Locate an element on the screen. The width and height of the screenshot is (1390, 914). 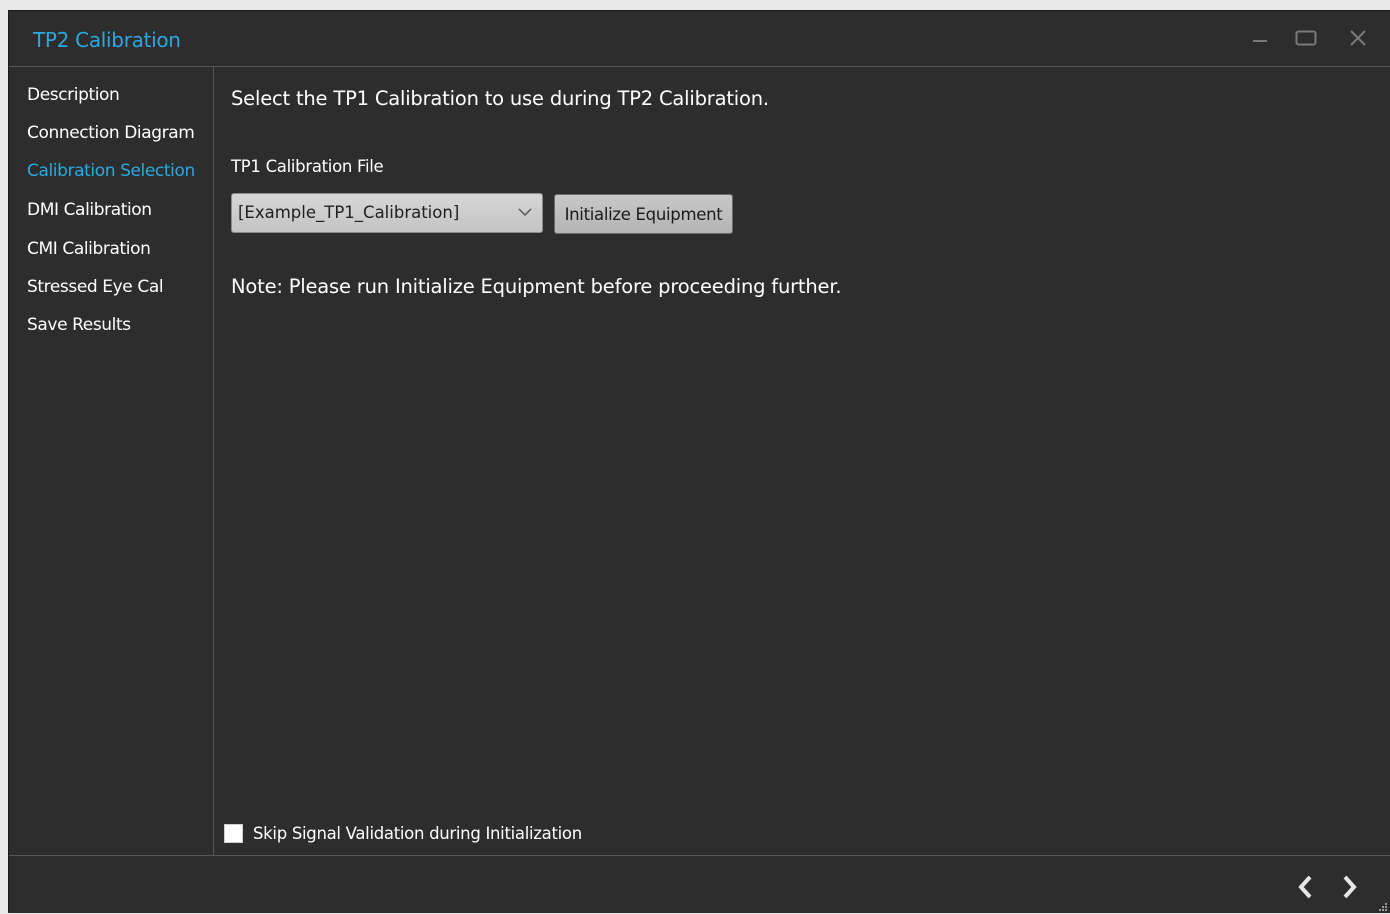
next-button is located at coordinates (1350, 887).